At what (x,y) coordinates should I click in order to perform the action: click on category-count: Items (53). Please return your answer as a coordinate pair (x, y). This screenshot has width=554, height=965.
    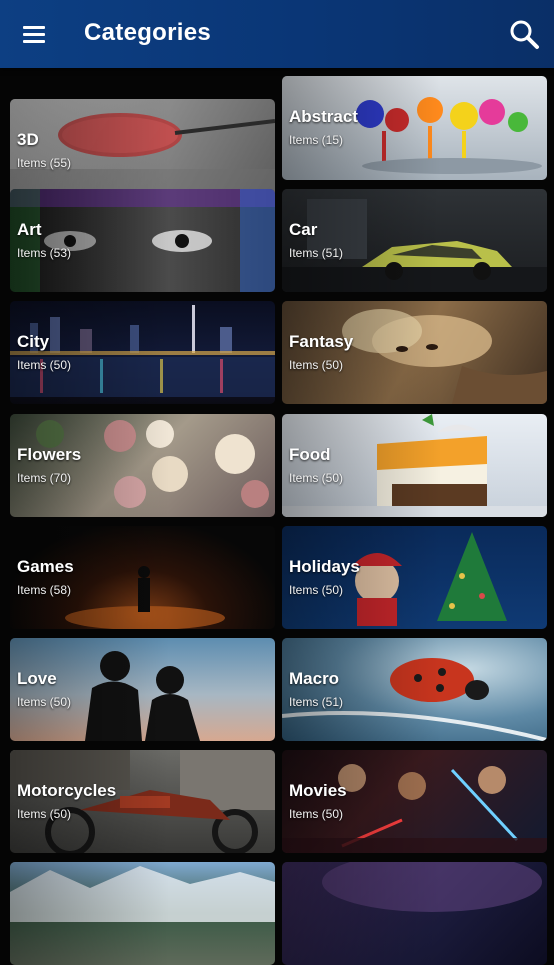
    Looking at the image, I should click on (44, 253).